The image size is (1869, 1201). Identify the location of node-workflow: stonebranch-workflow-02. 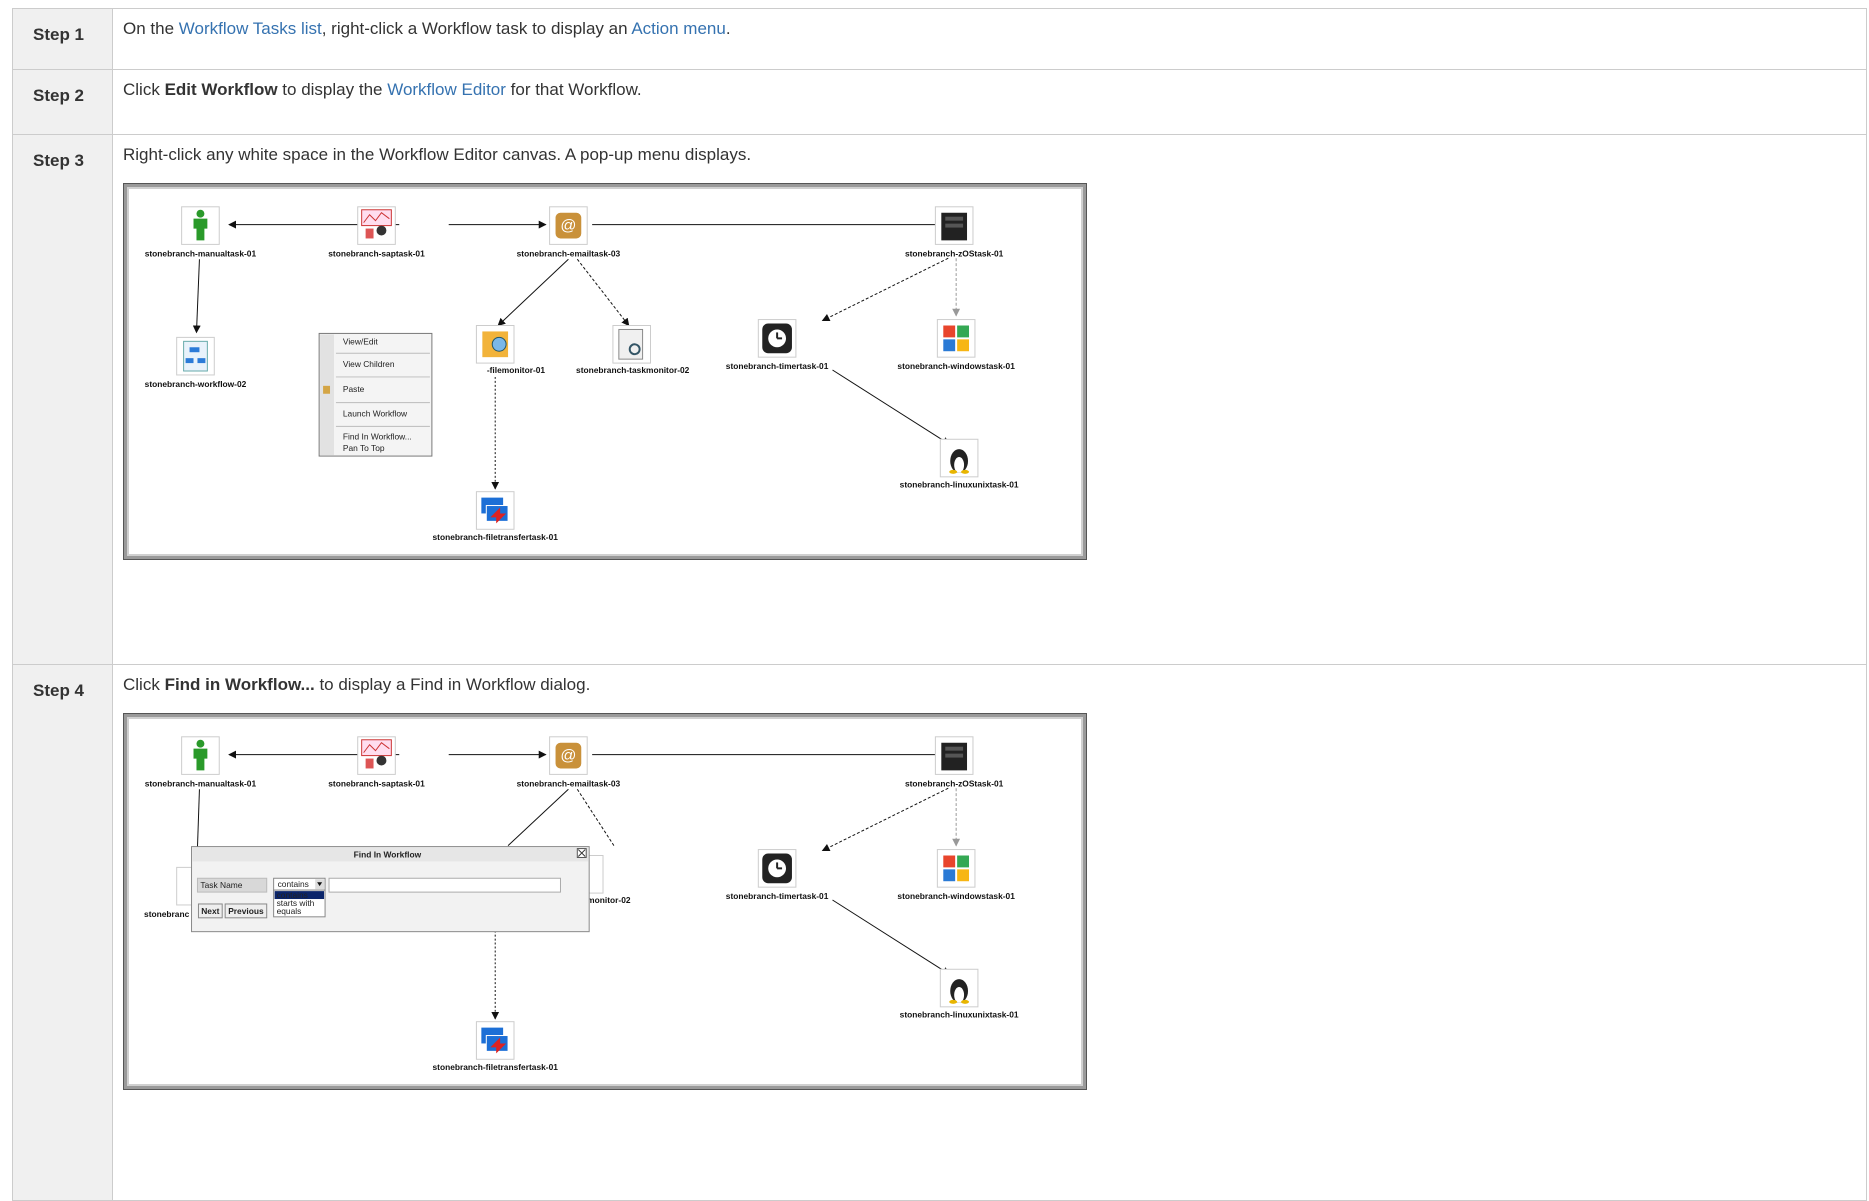
(196, 362).